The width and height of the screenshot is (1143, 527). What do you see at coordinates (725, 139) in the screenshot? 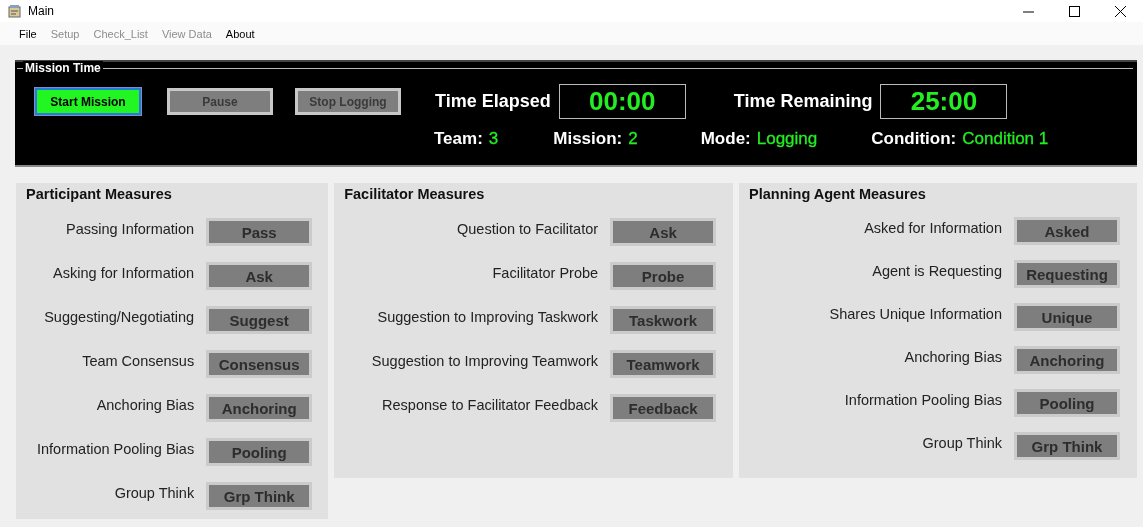
I see `info-label: Mode:` at bounding box center [725, 139].